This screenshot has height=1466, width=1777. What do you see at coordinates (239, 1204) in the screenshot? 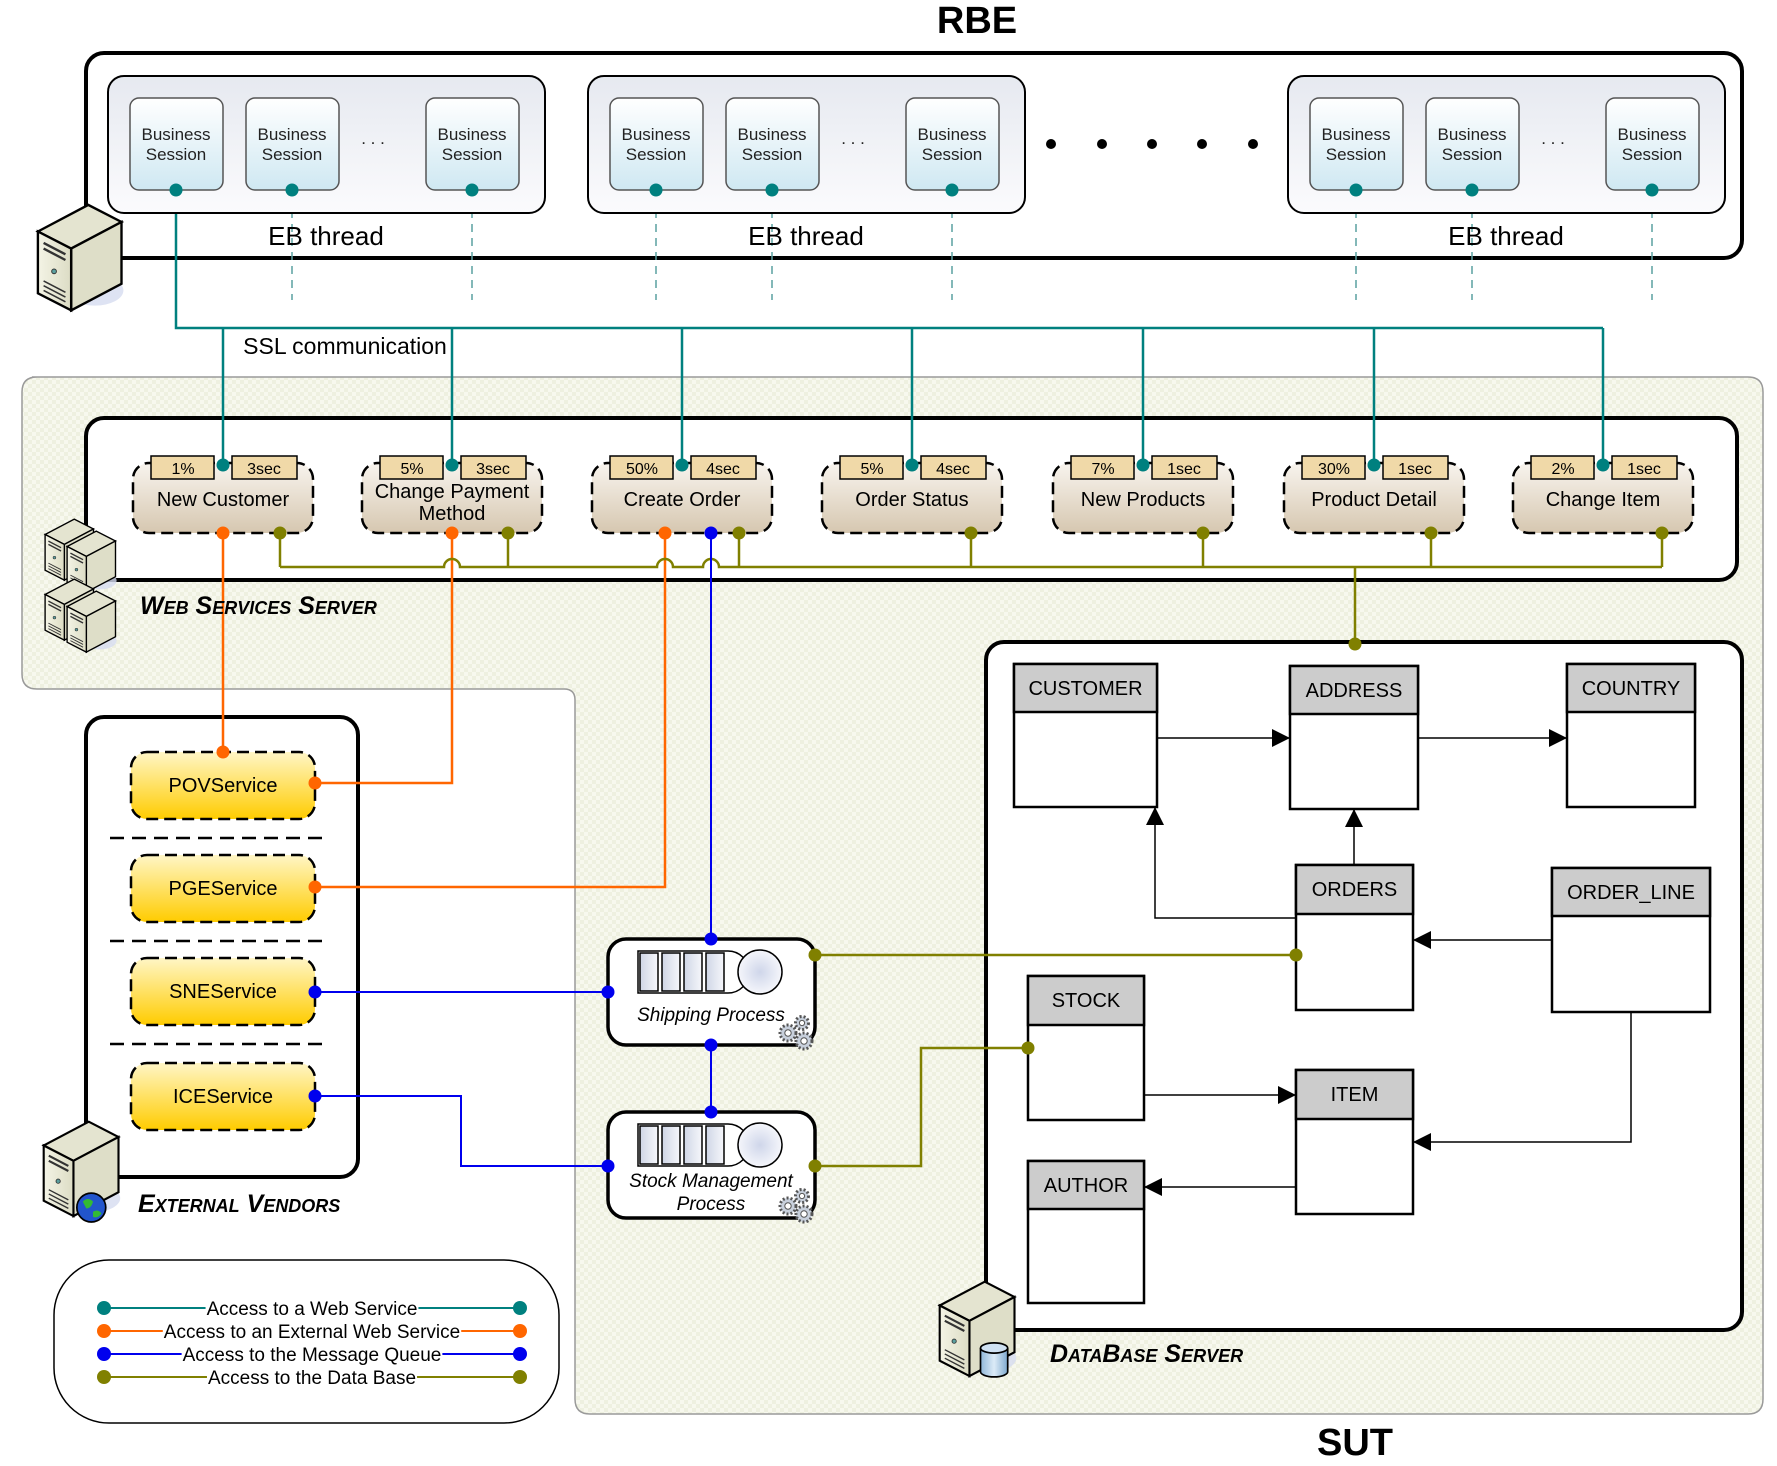
I see `external-vendors-label: External Vendors` at bounding box center [239, 1204].